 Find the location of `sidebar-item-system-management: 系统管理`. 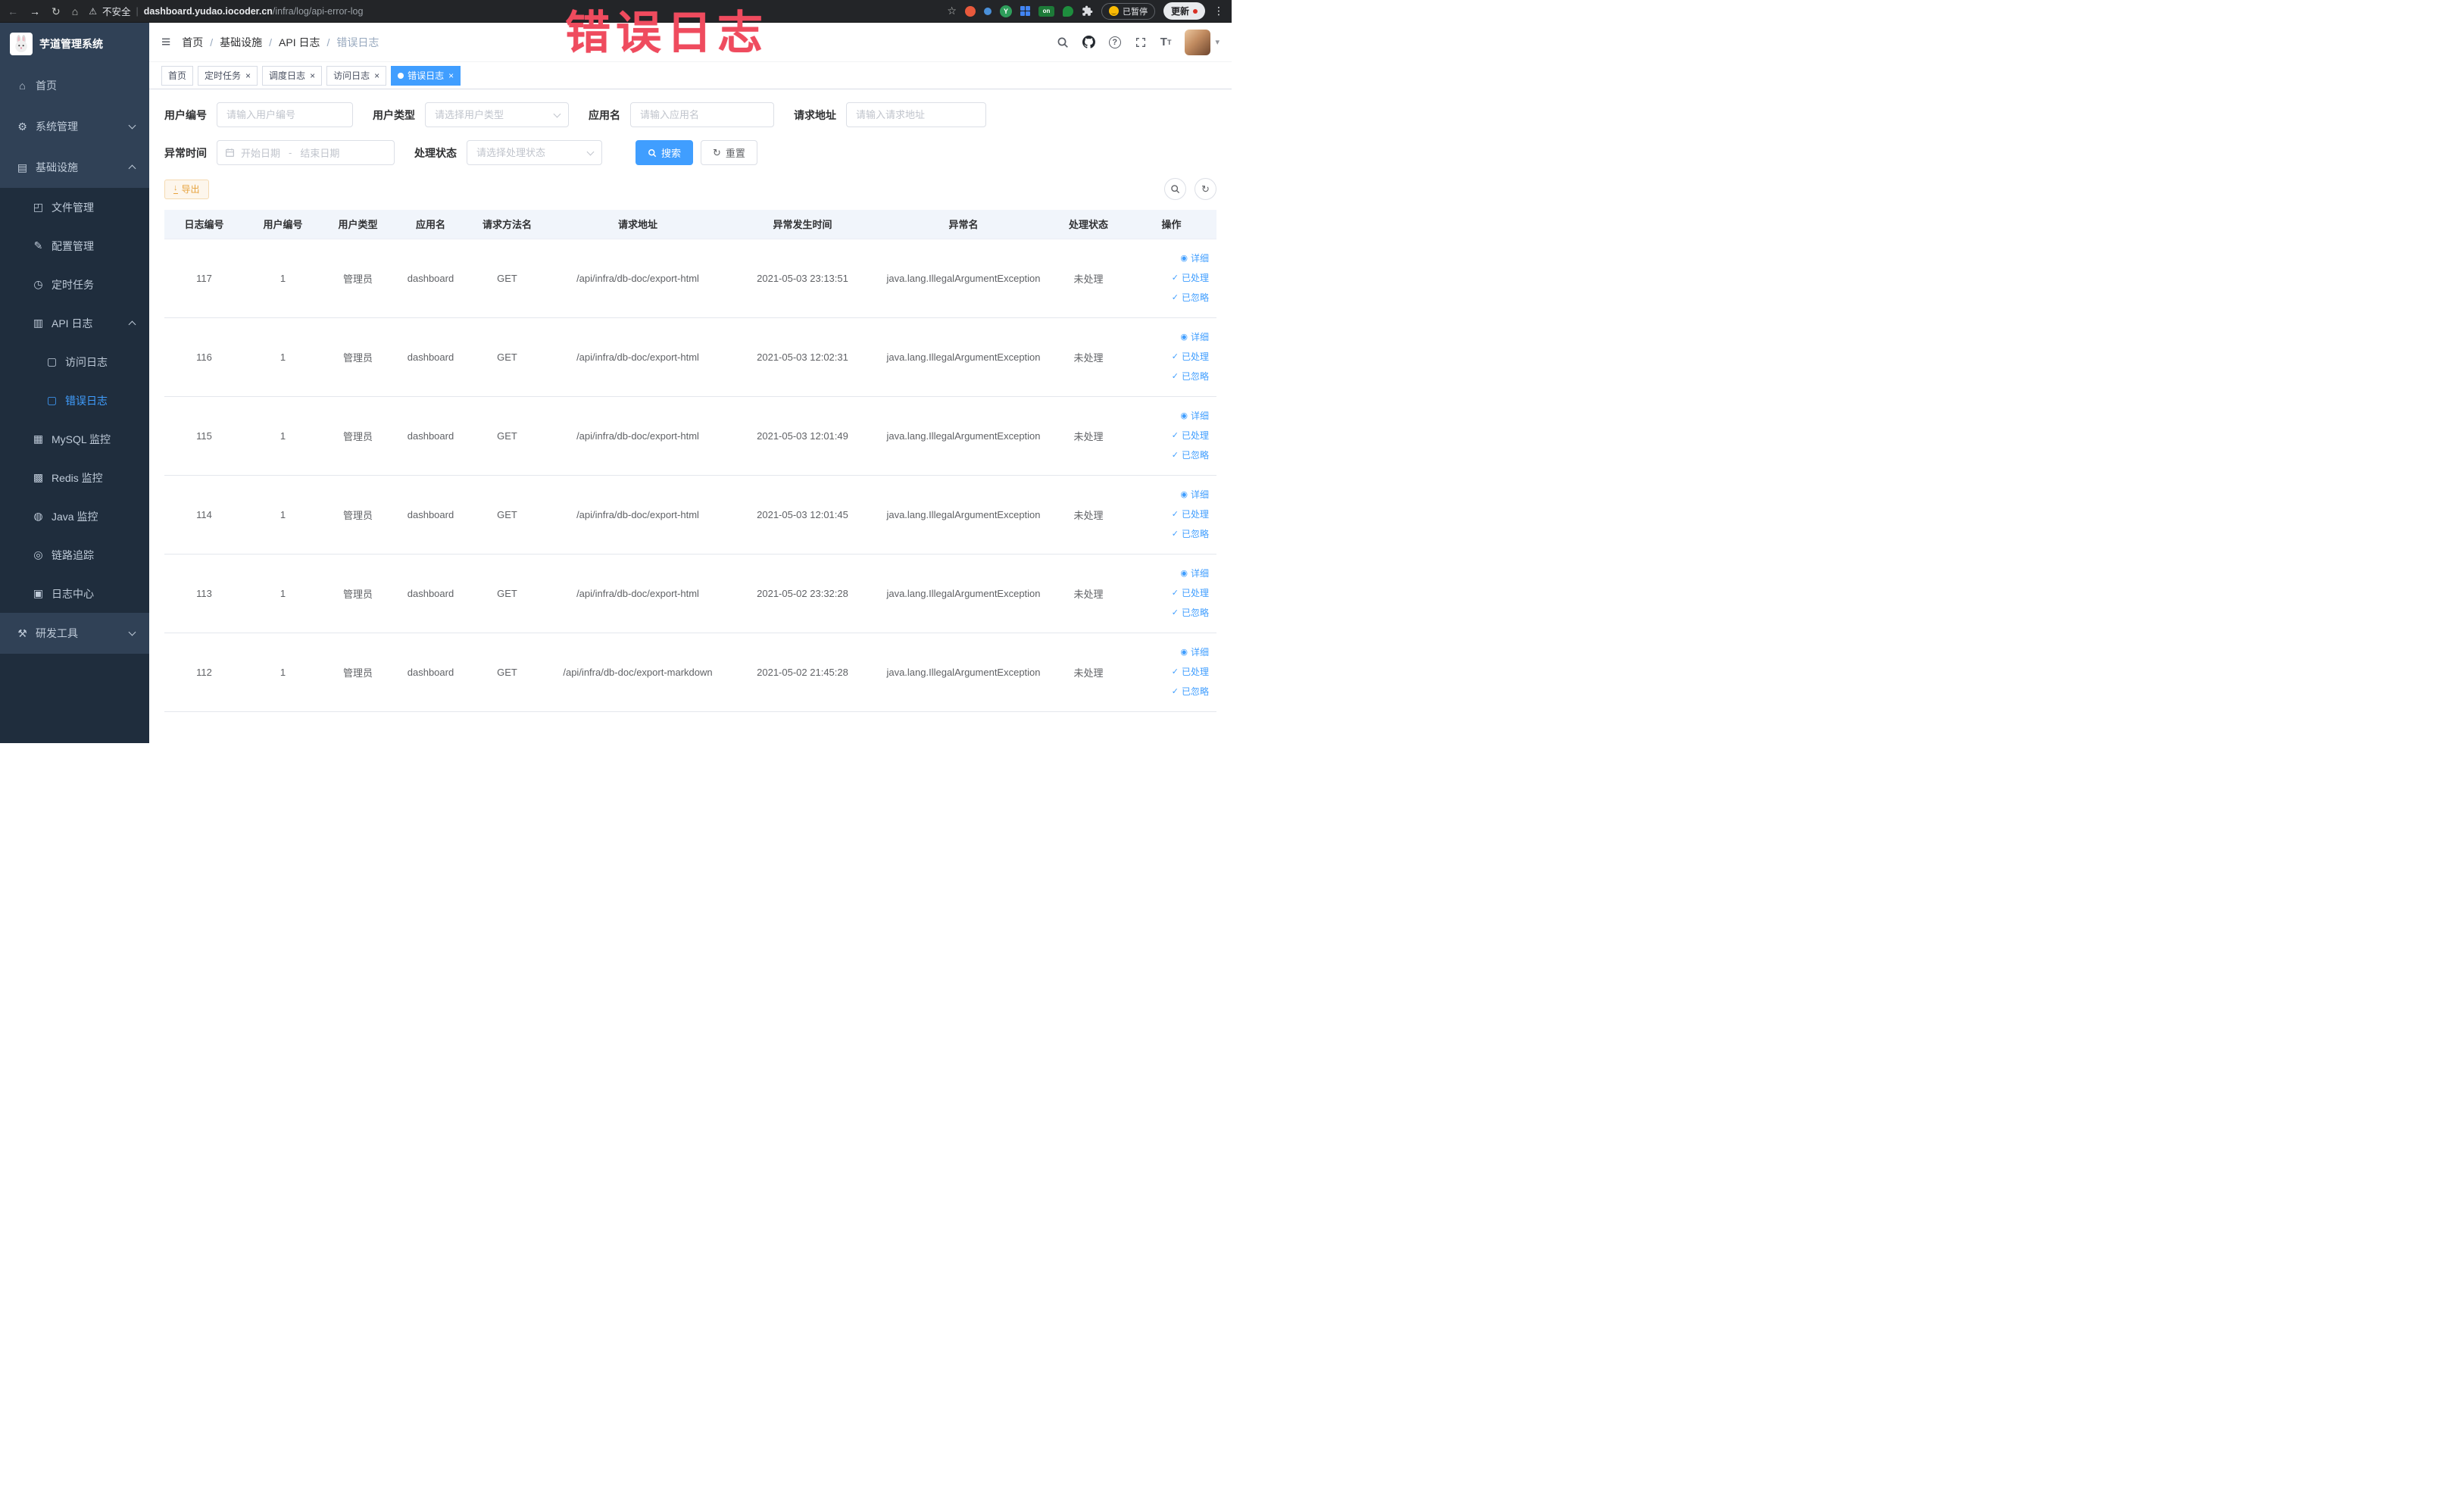

sidebar-item-system-management: 系统管理 is located at coordinates (74, 126).